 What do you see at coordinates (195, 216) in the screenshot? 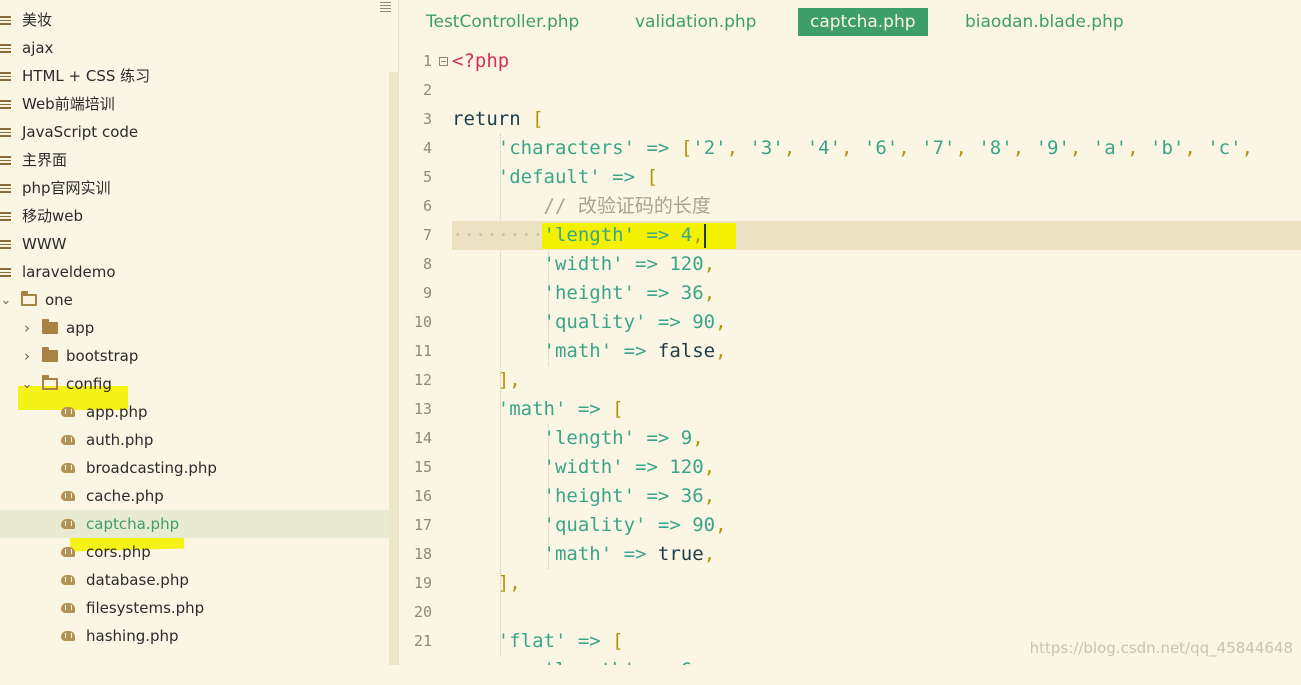
I see `tree-item-移动web: 移动web` at bounding box center [195, 216].